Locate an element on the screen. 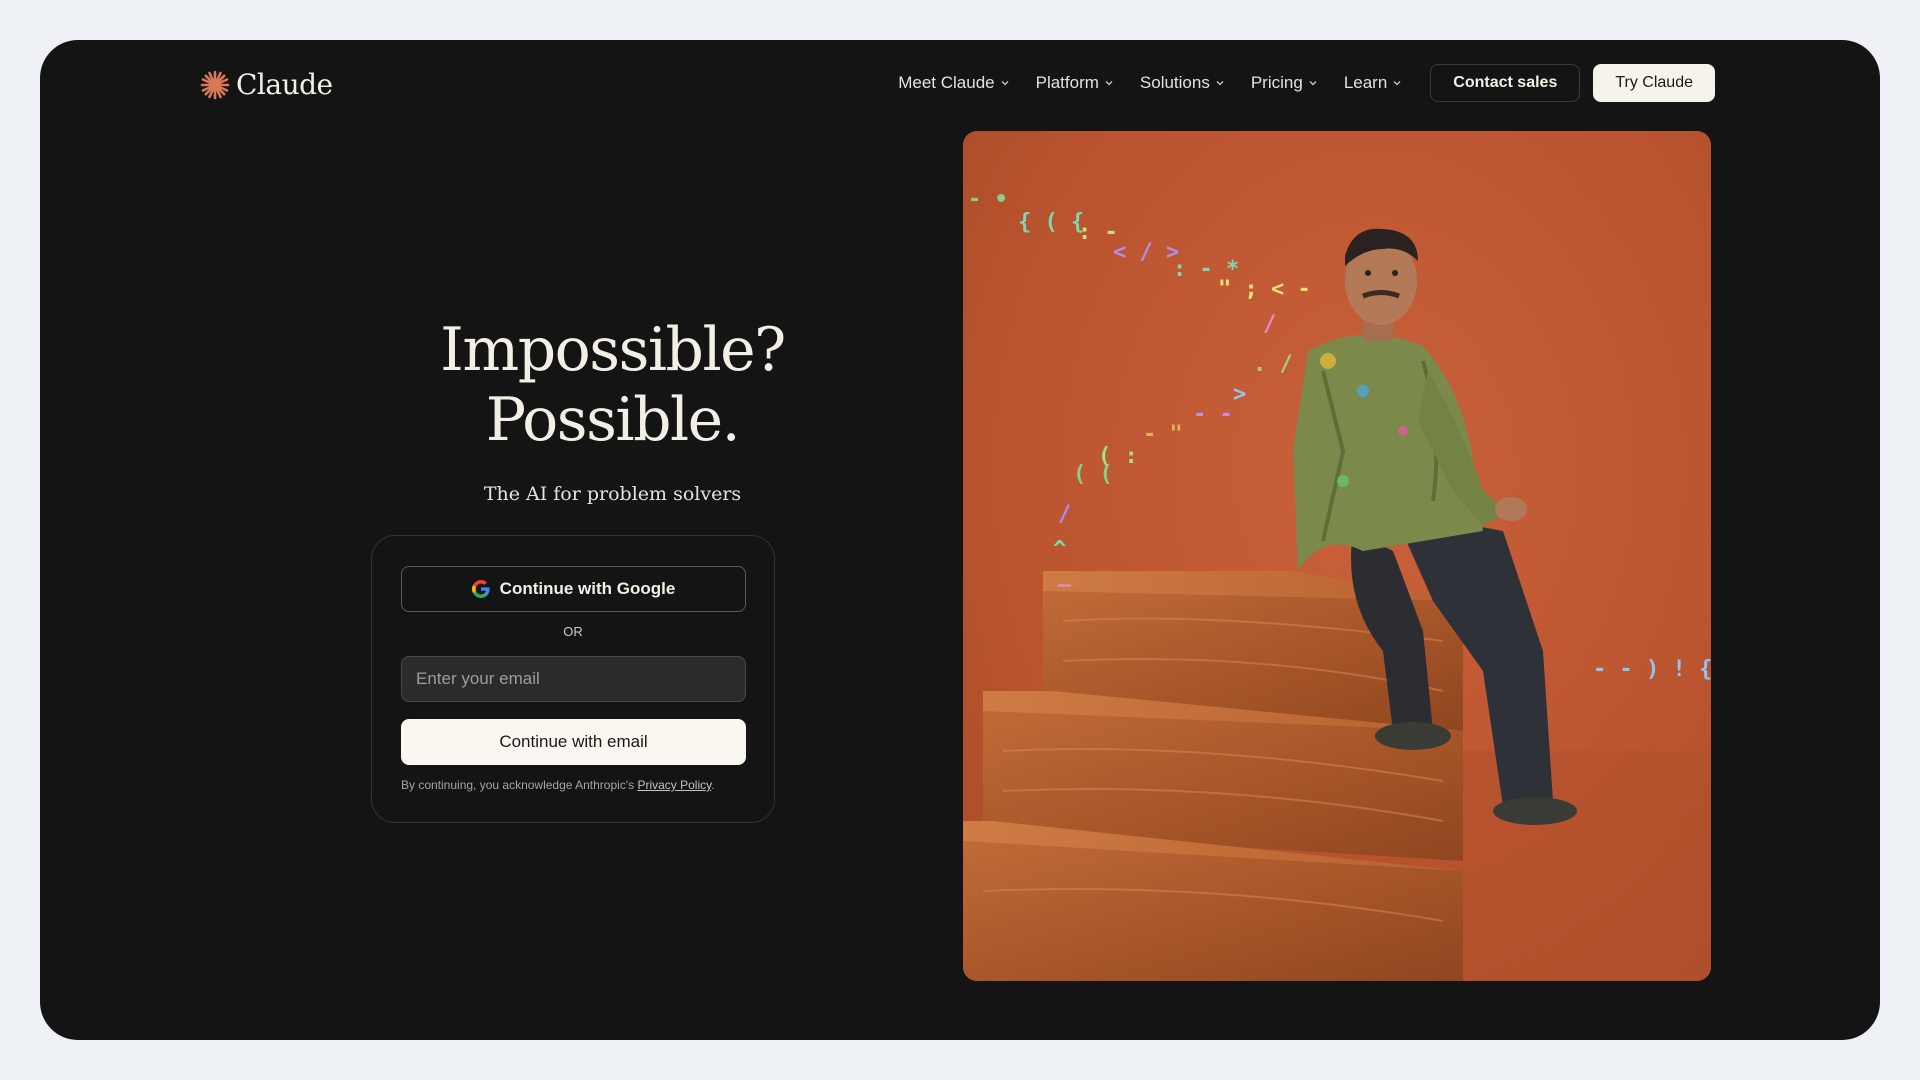 The width and height of the screenshot is (1920, 1080). nav-item-label: Meet Claude is located at coordinates (946, 82).